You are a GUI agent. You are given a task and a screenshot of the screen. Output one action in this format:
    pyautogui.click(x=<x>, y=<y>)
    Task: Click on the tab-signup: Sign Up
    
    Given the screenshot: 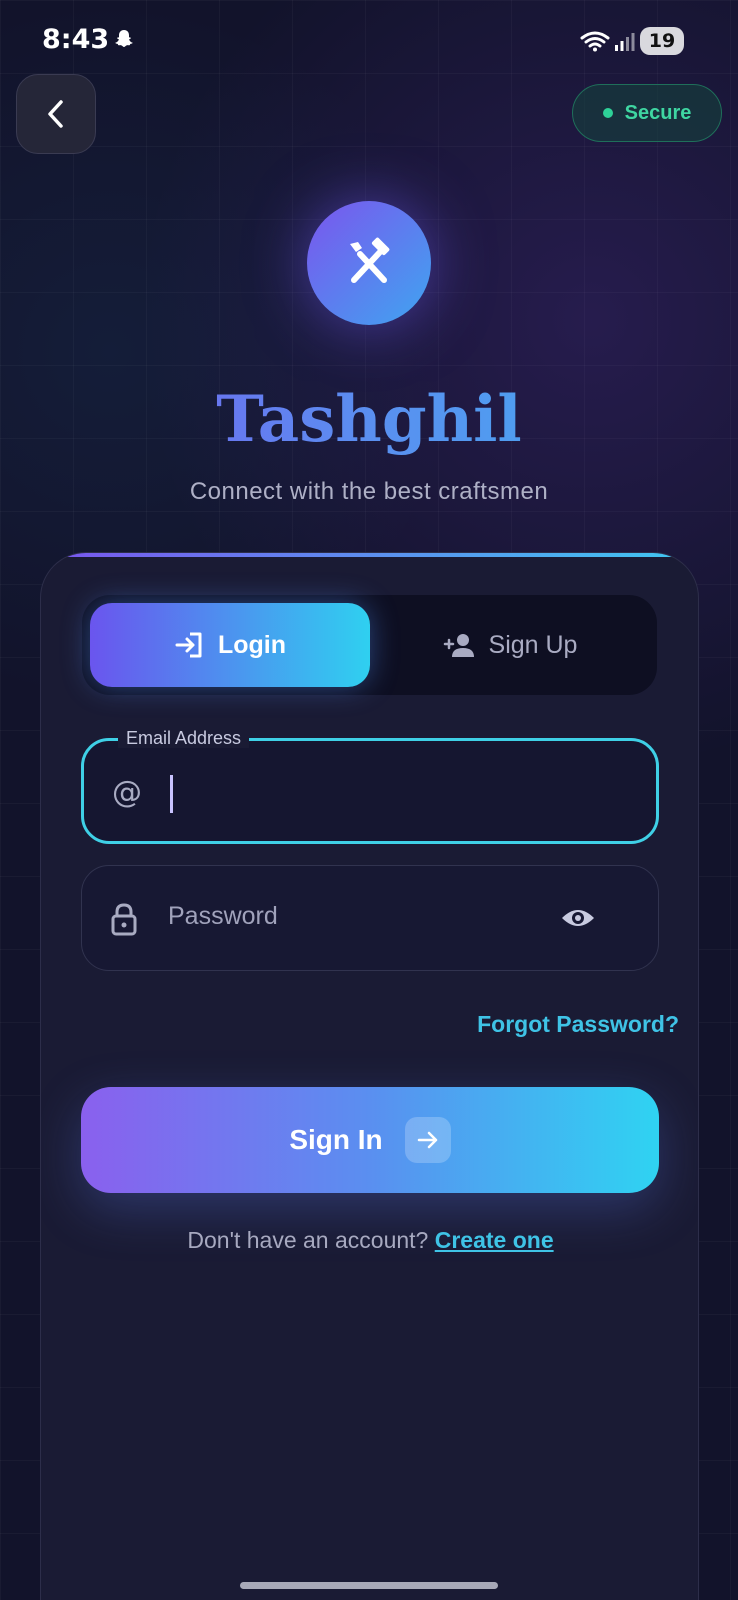 What is the action you would take?
    pyautogui.click(x=510, y=645)
    